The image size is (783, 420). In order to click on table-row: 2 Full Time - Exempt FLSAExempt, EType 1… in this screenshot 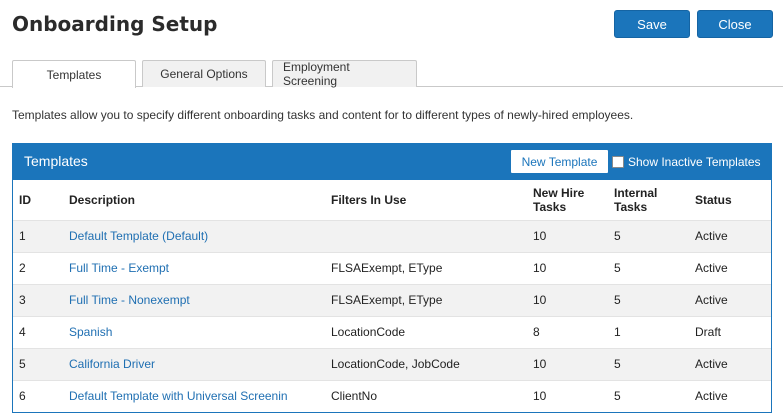, I will do `click(392, 267)`.